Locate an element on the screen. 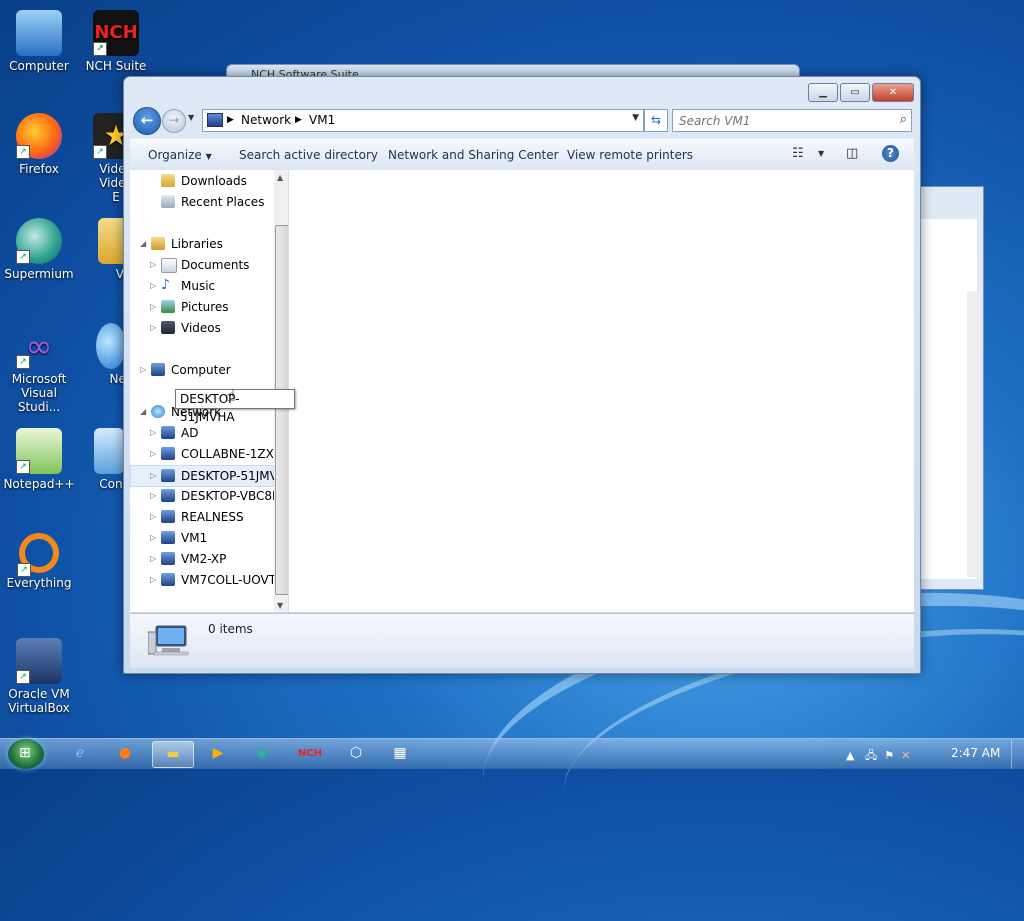 Image resolution: width=1024 pixels, height=921 pixels. organize-button: Organize ▼ is located at coordinates (180, 155).